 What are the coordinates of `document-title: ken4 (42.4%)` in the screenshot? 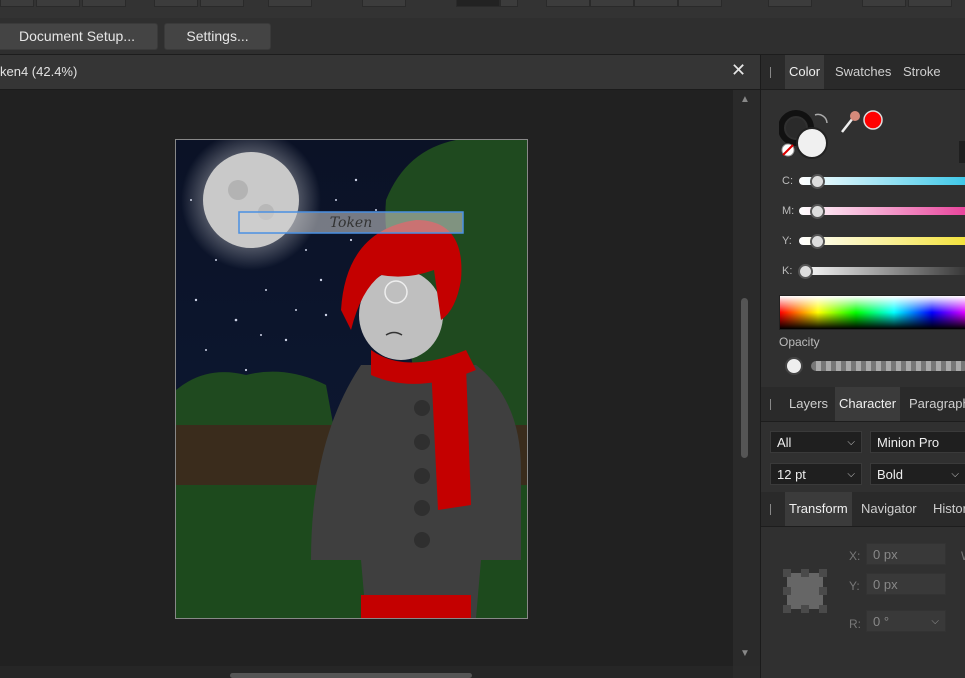 It's located at (39, 71).